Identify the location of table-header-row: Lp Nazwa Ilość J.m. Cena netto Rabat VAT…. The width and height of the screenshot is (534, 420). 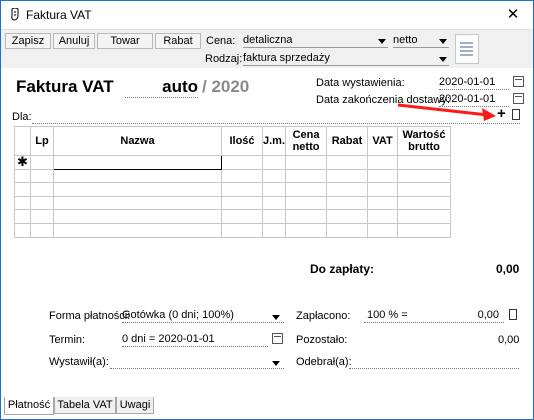
(233, 141).